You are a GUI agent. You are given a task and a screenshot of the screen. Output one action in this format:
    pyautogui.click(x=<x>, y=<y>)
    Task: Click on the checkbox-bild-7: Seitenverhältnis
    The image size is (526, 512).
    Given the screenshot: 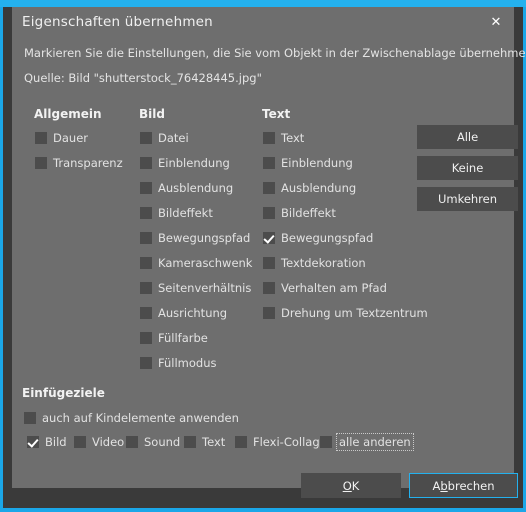 What is the action you would take?
    pyautogui.click(x=195, y=288)
    